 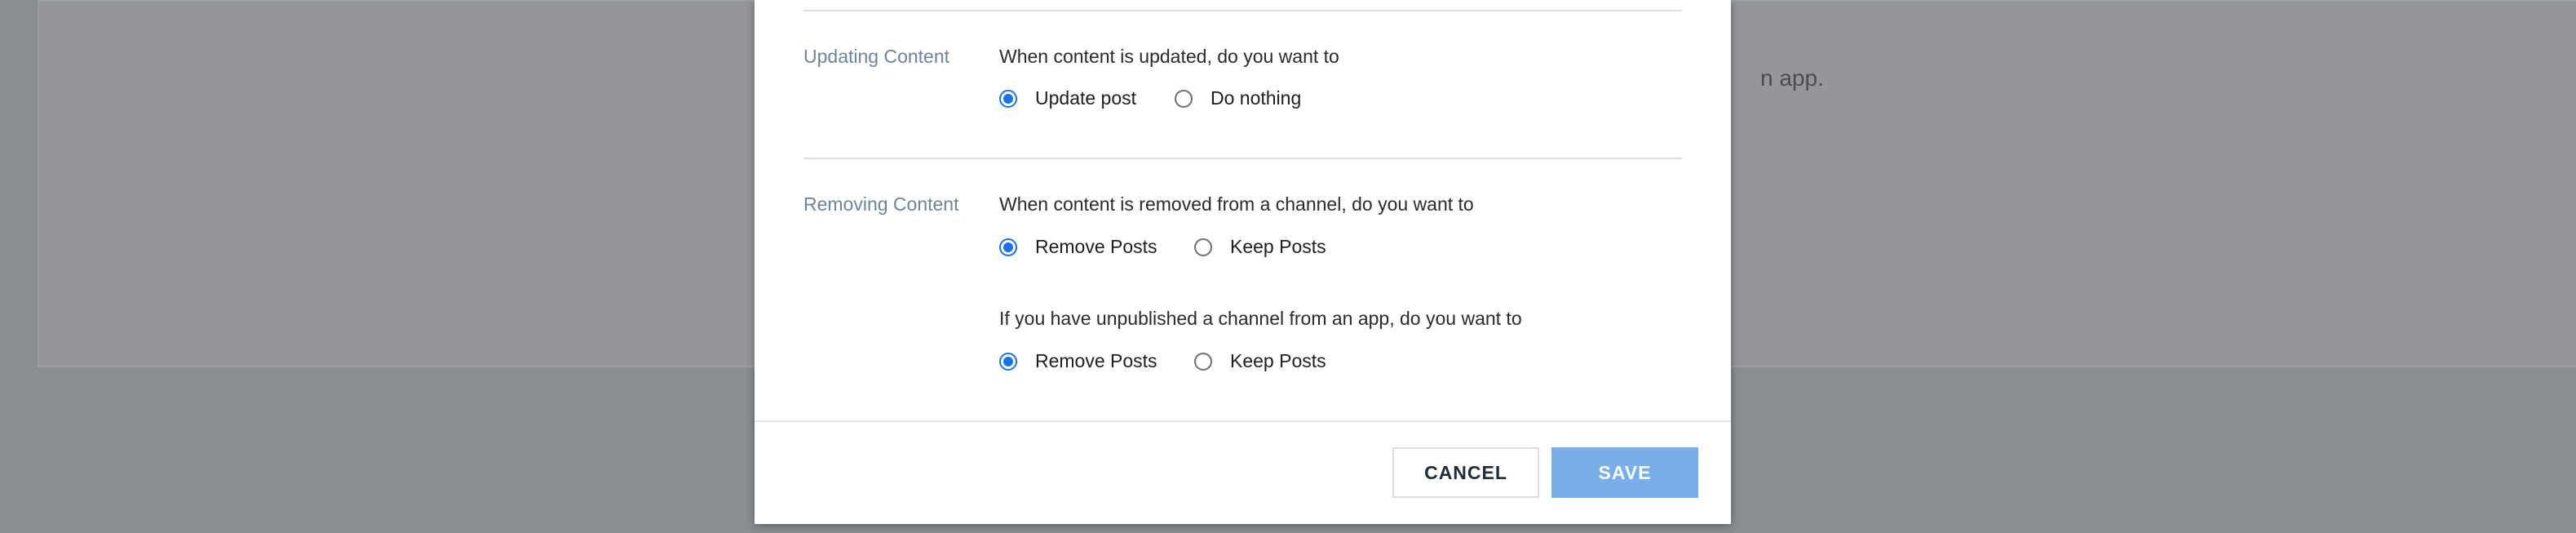 I want to click on radio-keep-posts: Keep Posts, so click(x=1260, y=247).